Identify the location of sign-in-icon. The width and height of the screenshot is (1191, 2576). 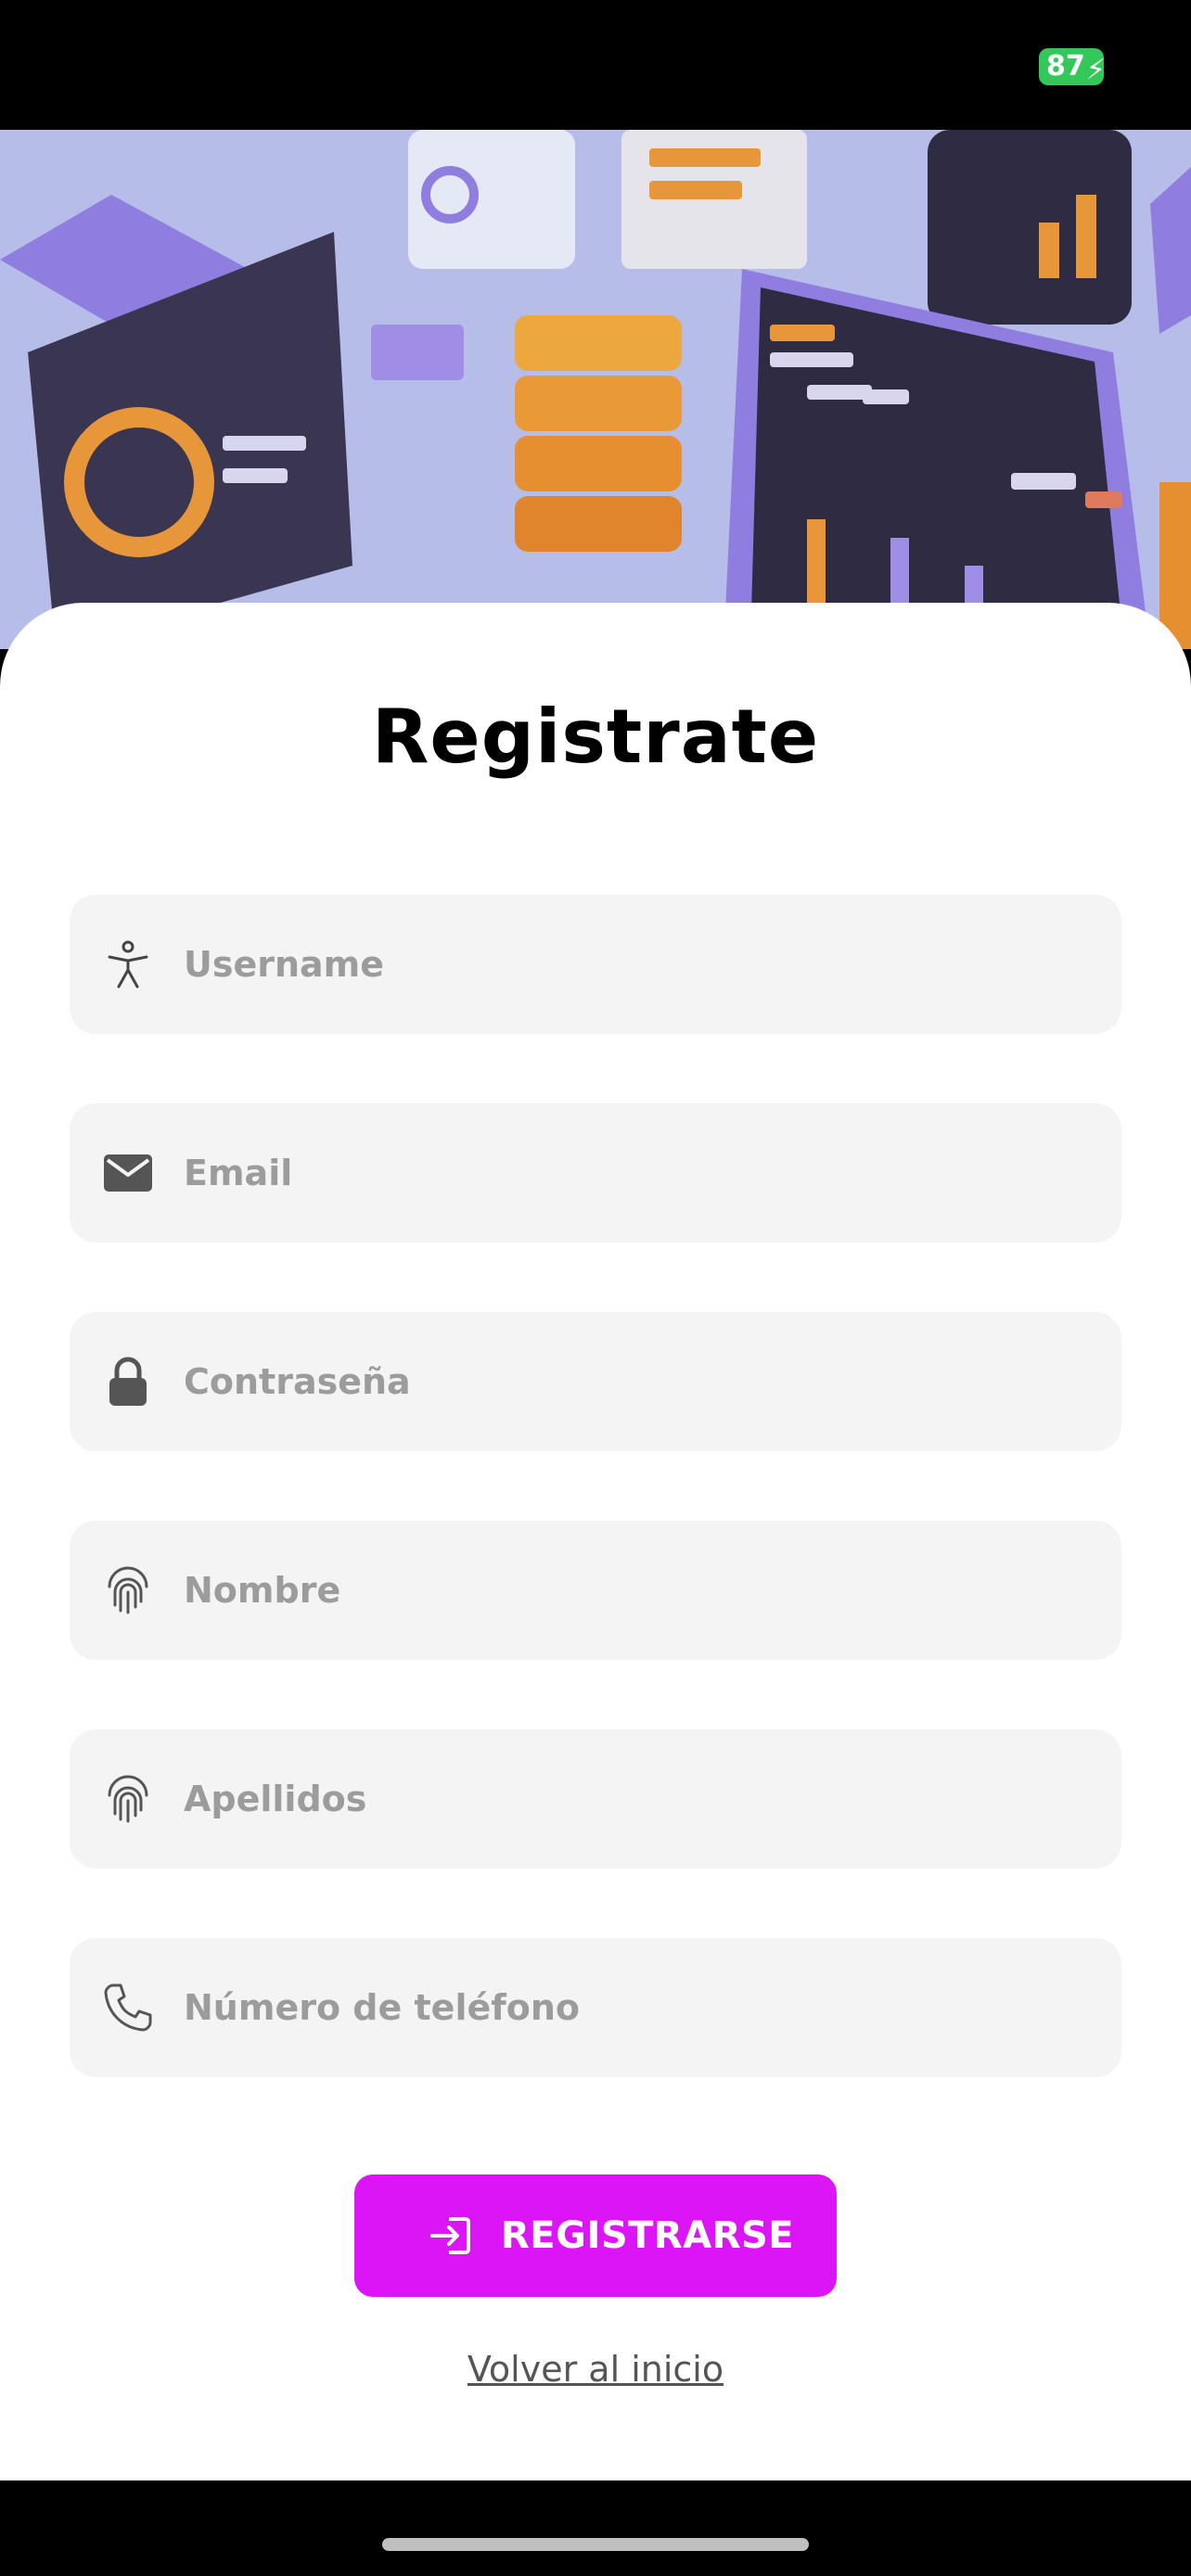
(450, 2235).